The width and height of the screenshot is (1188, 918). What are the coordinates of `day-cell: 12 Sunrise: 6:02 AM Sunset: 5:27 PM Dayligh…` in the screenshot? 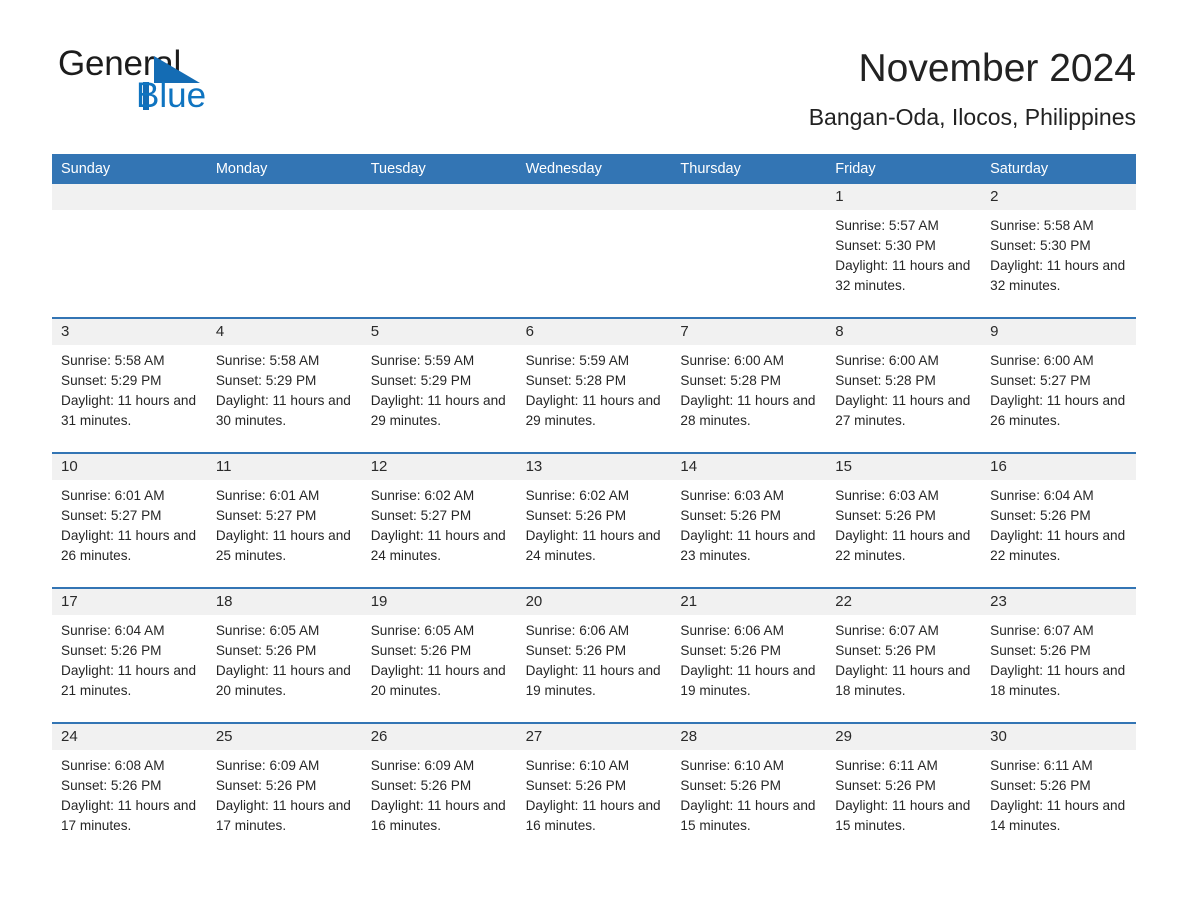 It's located at (439, 520).